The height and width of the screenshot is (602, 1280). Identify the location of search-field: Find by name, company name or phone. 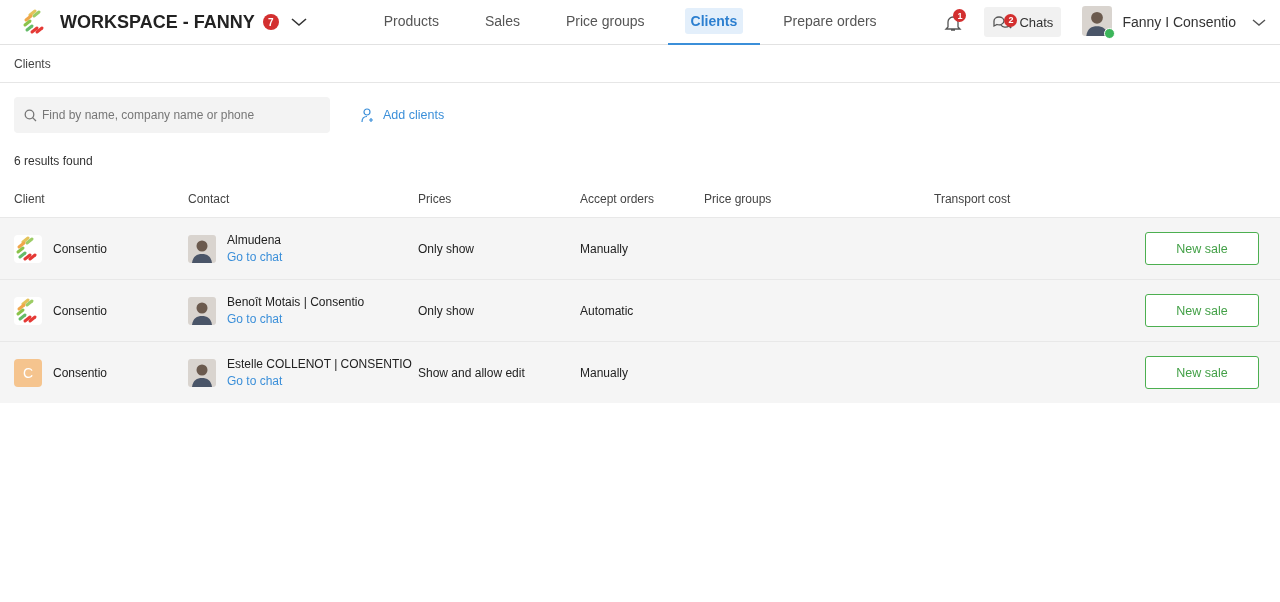
(172, 115).